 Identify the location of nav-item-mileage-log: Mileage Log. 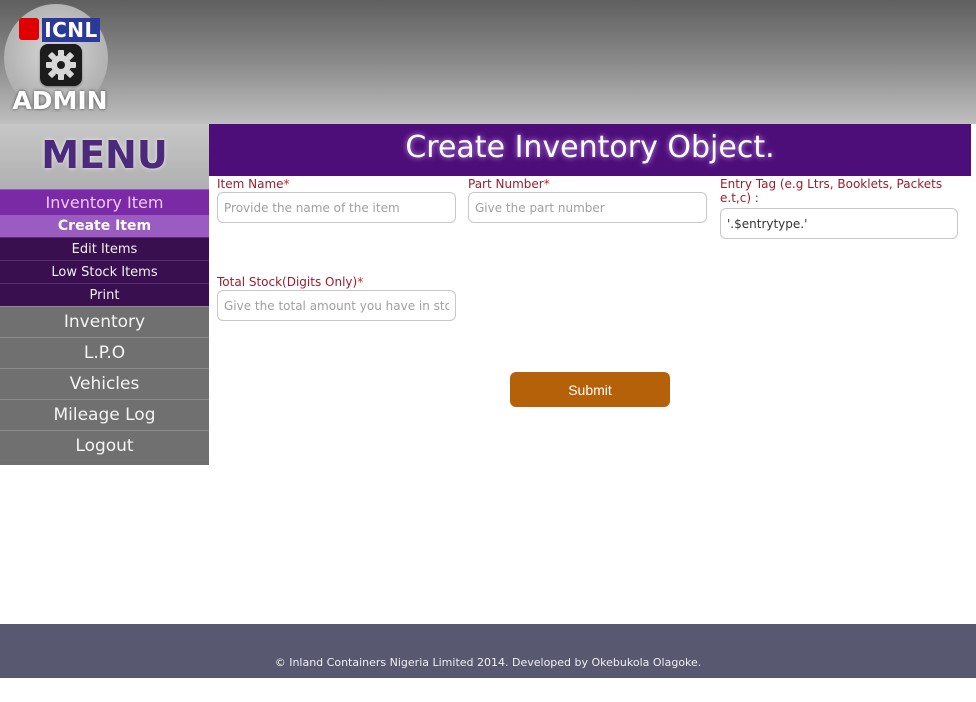
(104, 414).